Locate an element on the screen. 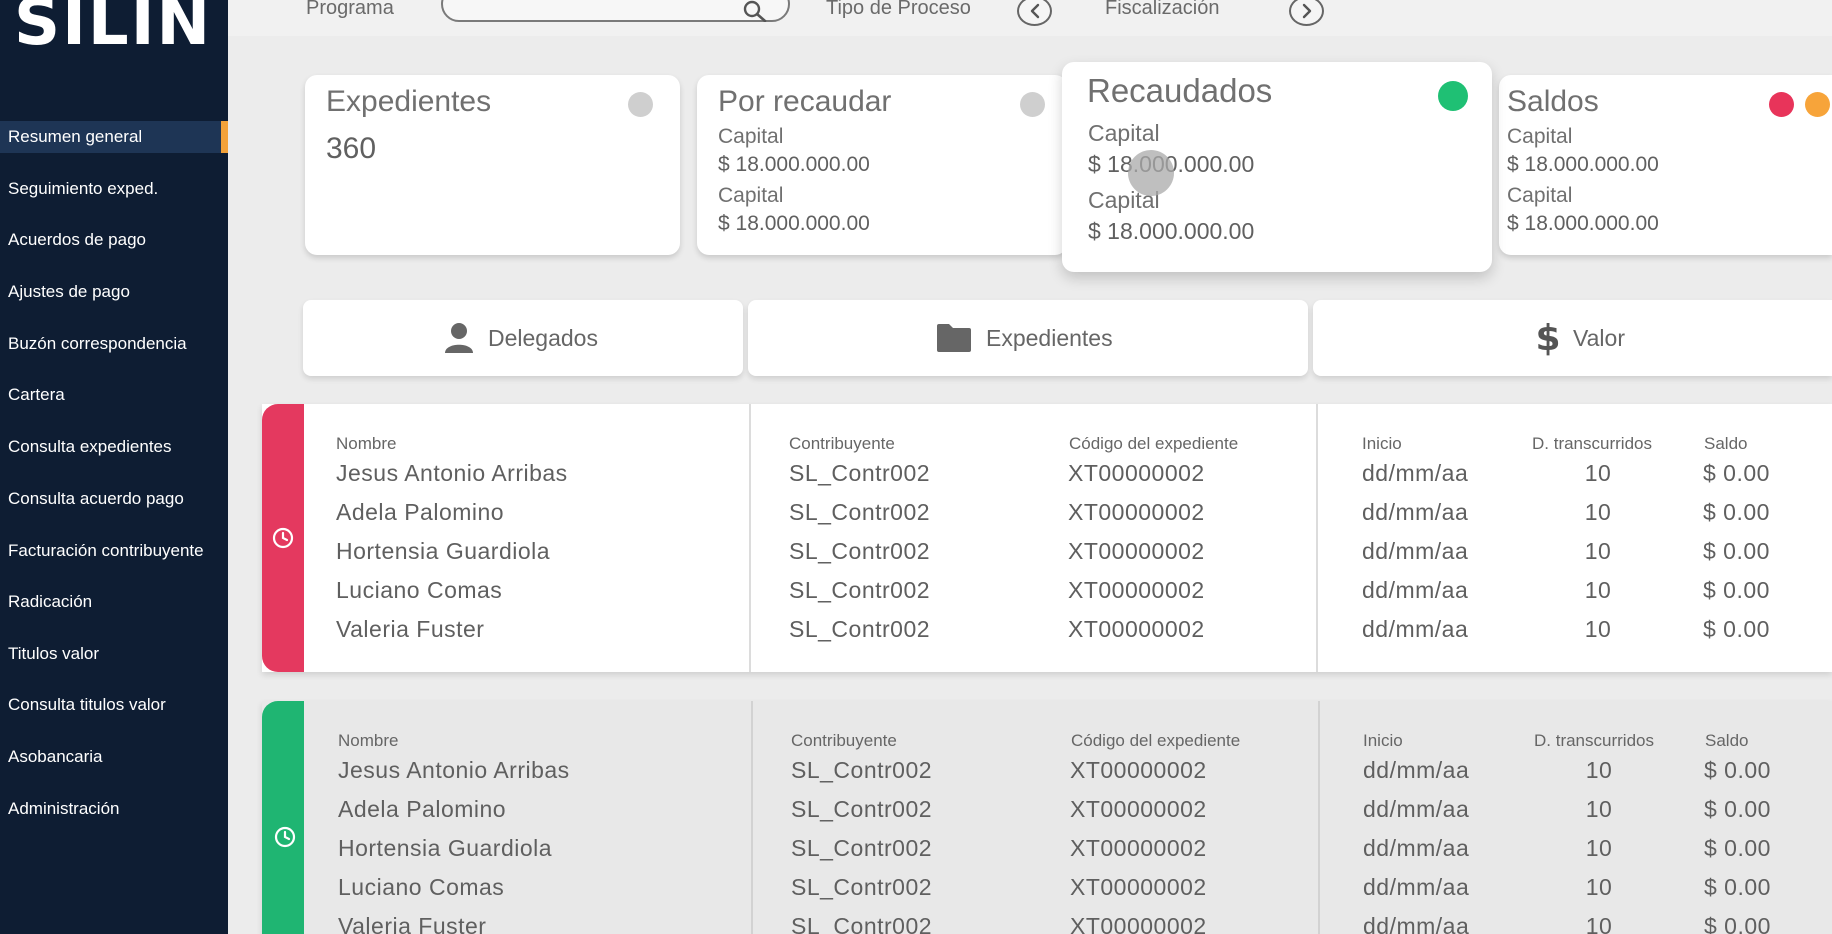 The image size is (1832, 934). sidebar-item-seguimiento-exped: Seguimiento exped. is located at coordinates (114, 189).